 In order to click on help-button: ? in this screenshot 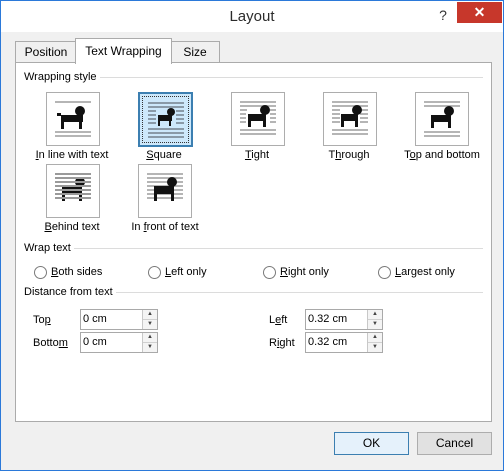, I will do `click(443, 15)`.